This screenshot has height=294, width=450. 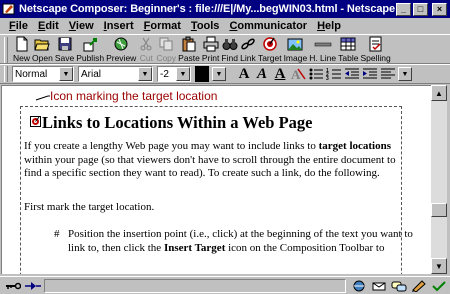 I want to click on menu-communicator: Communicator, so click(x=268, y=26).